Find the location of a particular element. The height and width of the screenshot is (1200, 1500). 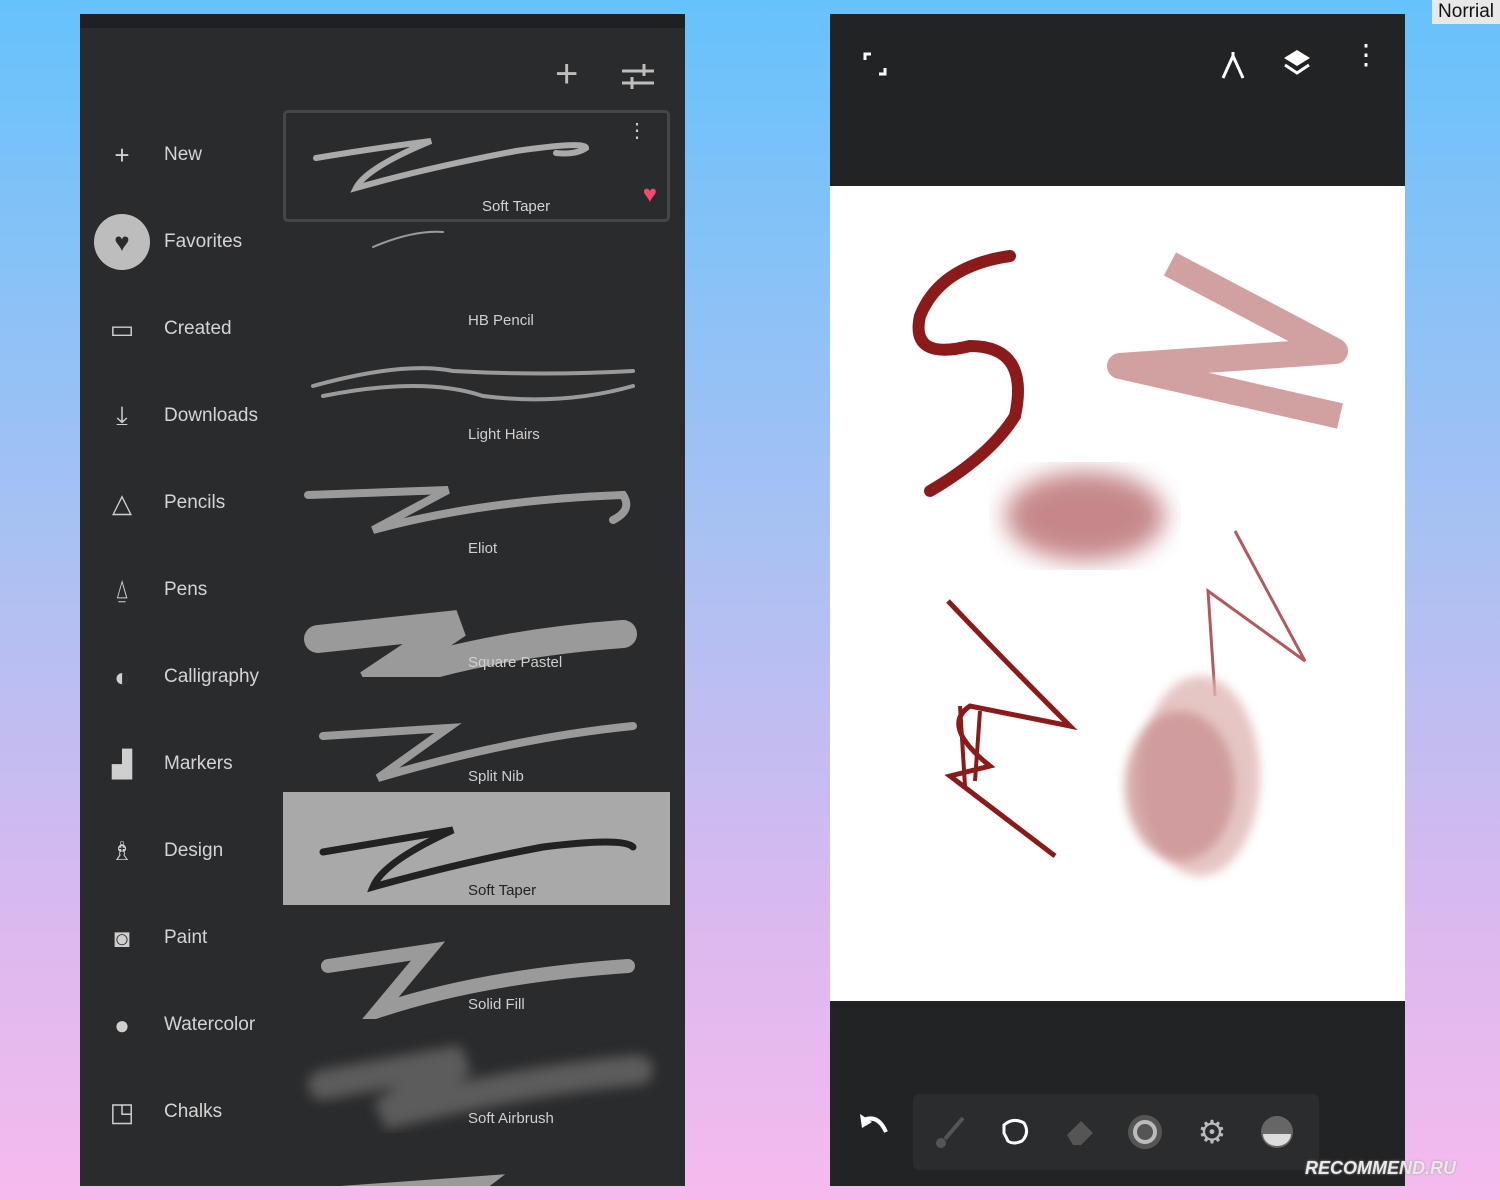

author-tag: Norrial is located at coordinates (1466, 12).